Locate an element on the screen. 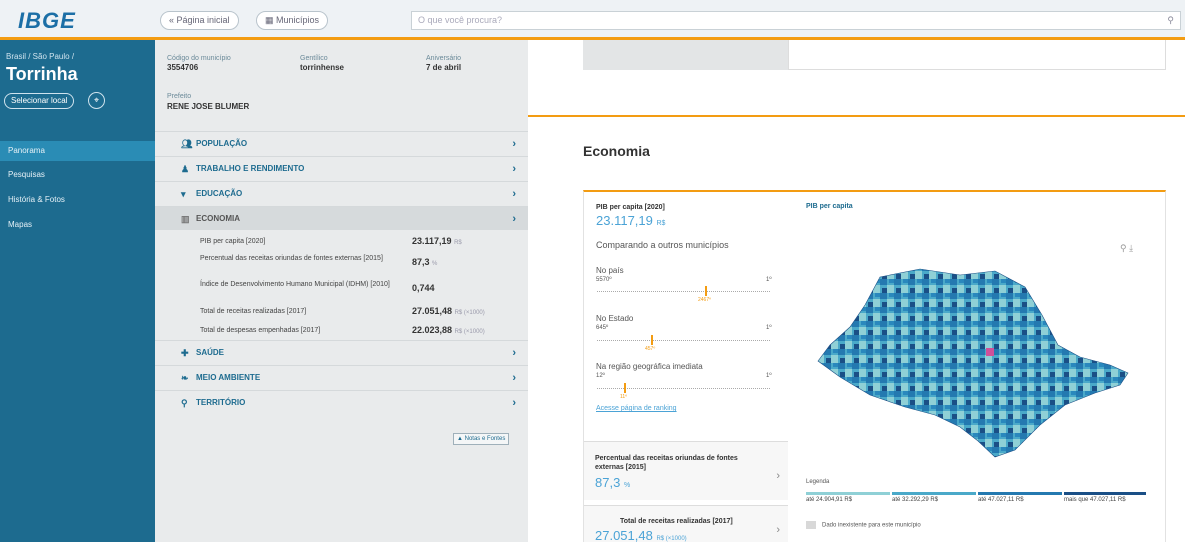 The width and height of the screenshot is (1185, 543). category-label: EDUCAÇÃO is located at coordinates (219, 193).